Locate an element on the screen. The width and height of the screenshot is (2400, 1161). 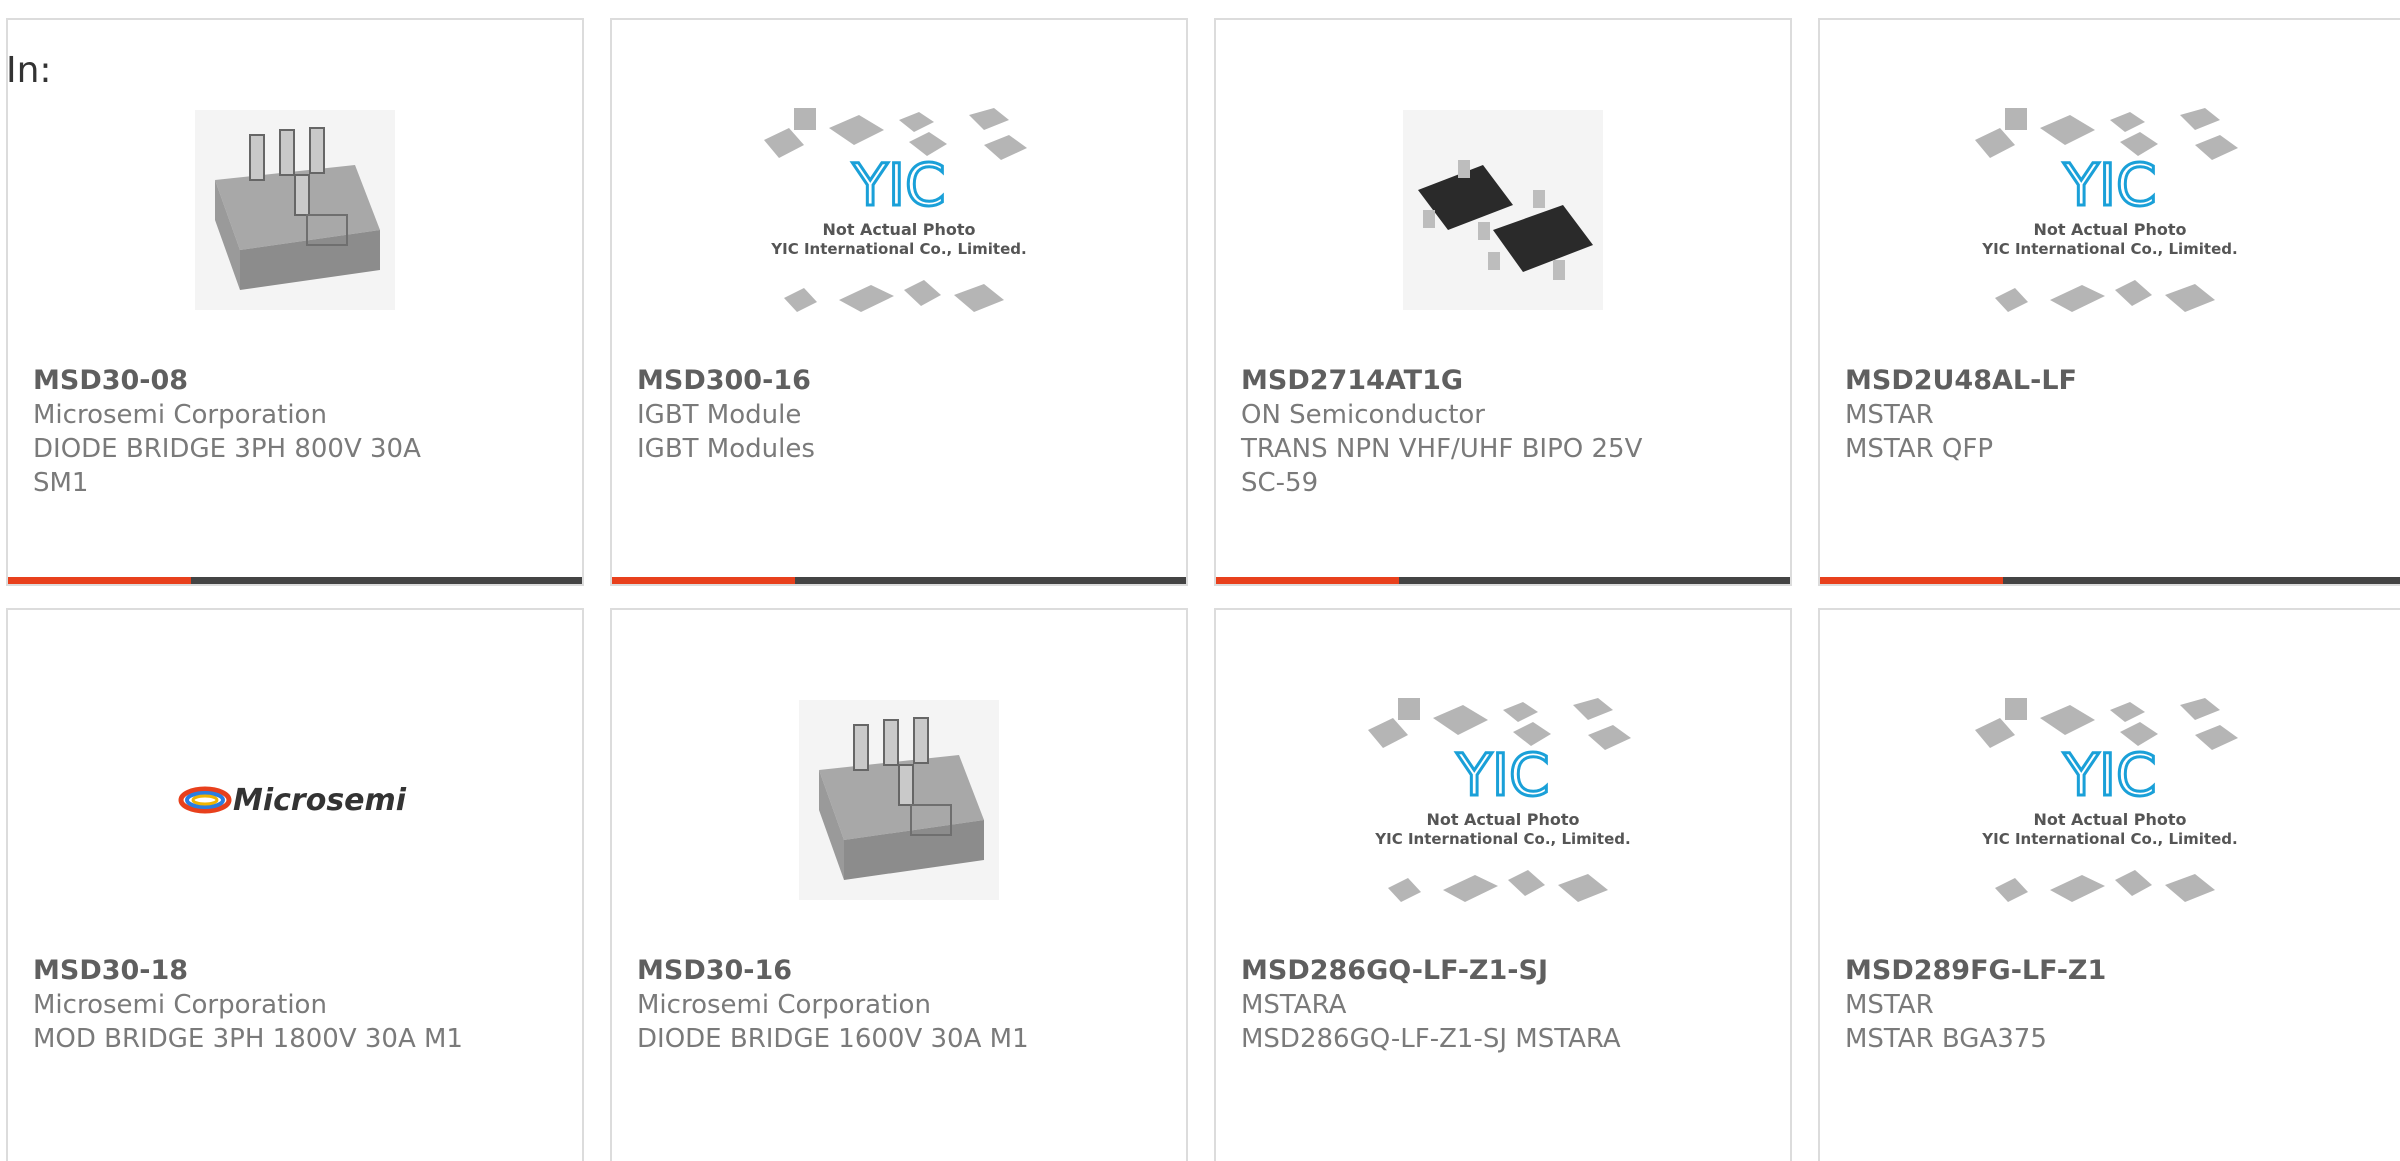
description: MSTAR QFP is located at coordinates (1919, 449).